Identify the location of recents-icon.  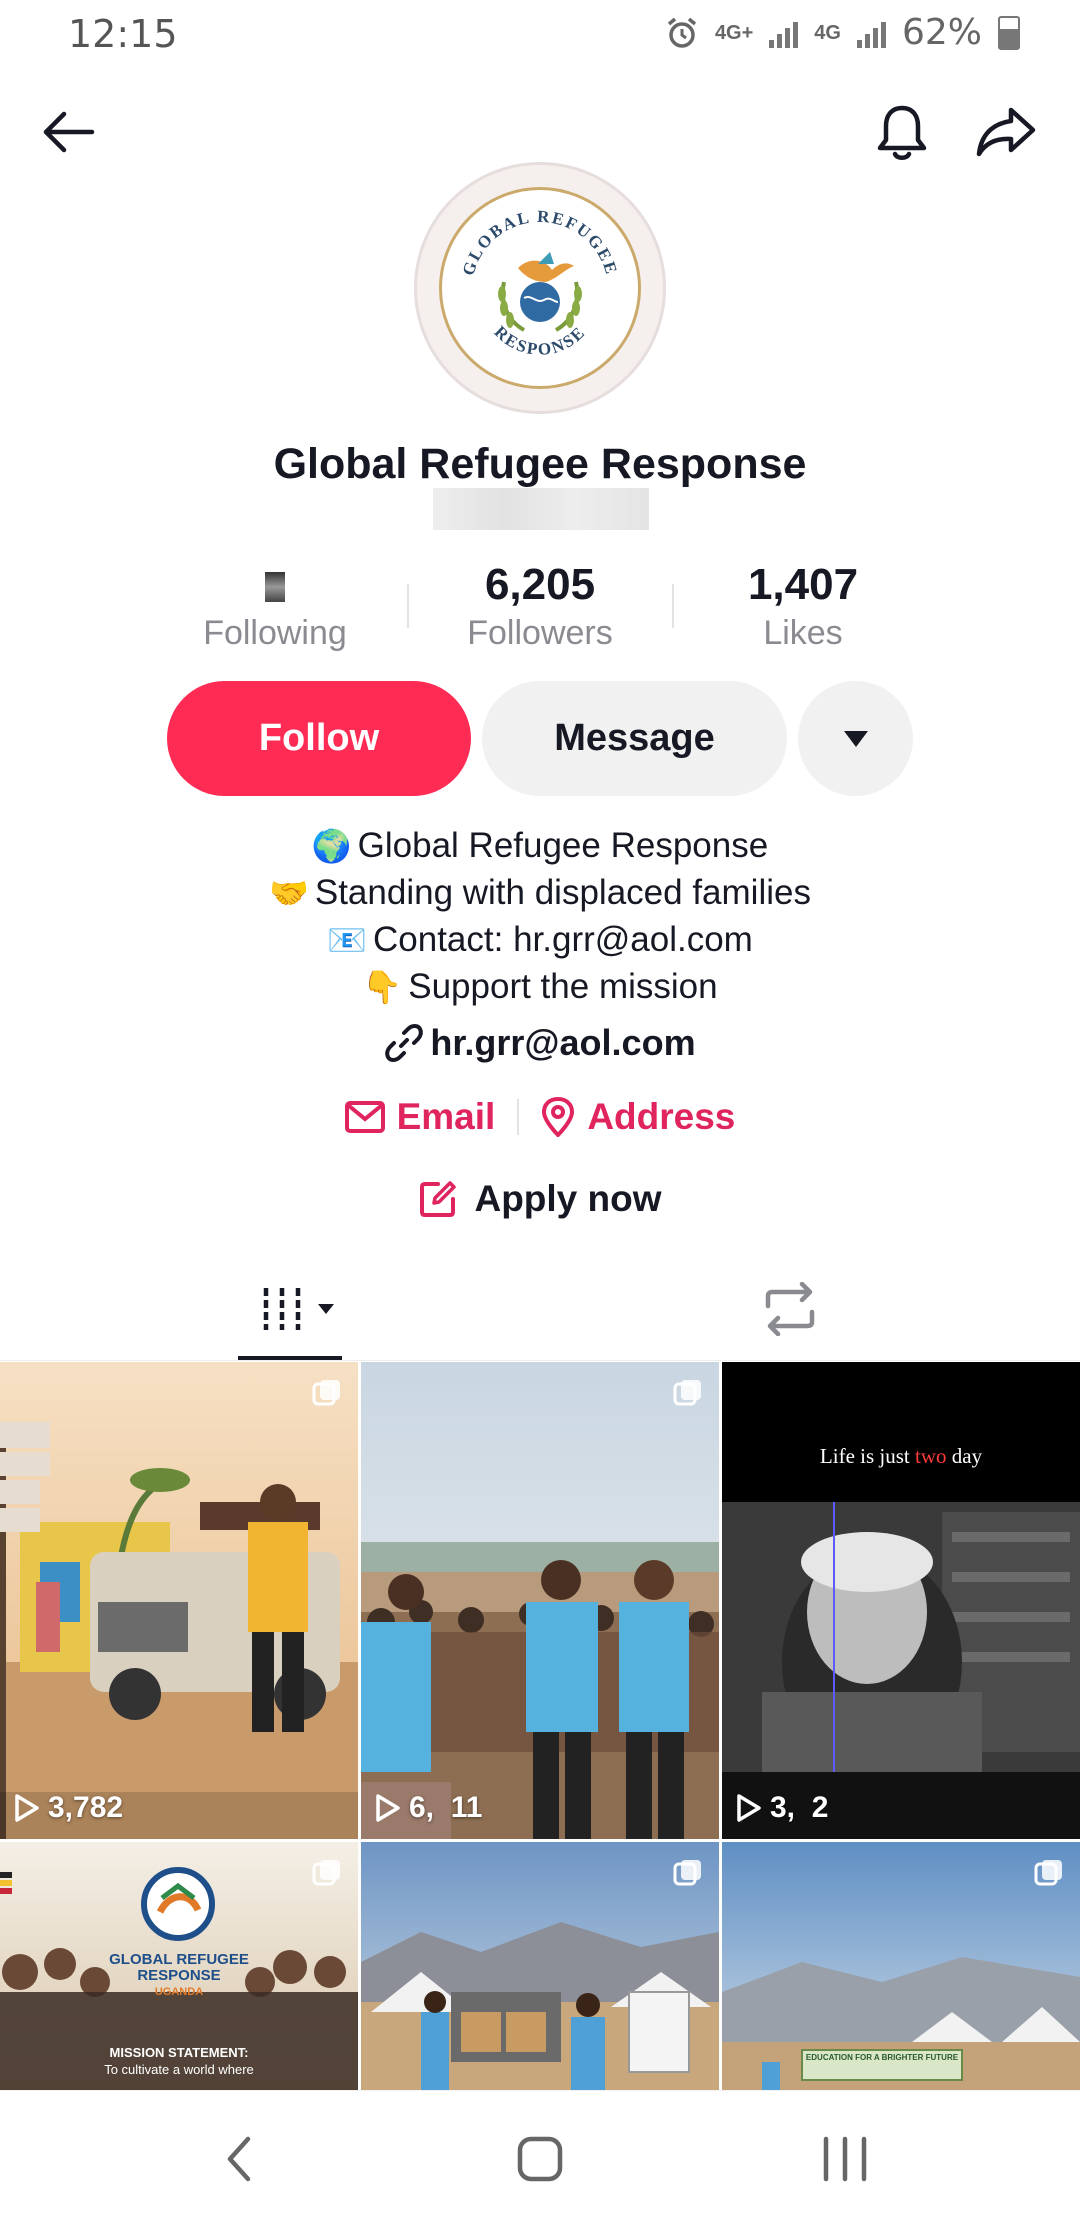
(845, 2159).